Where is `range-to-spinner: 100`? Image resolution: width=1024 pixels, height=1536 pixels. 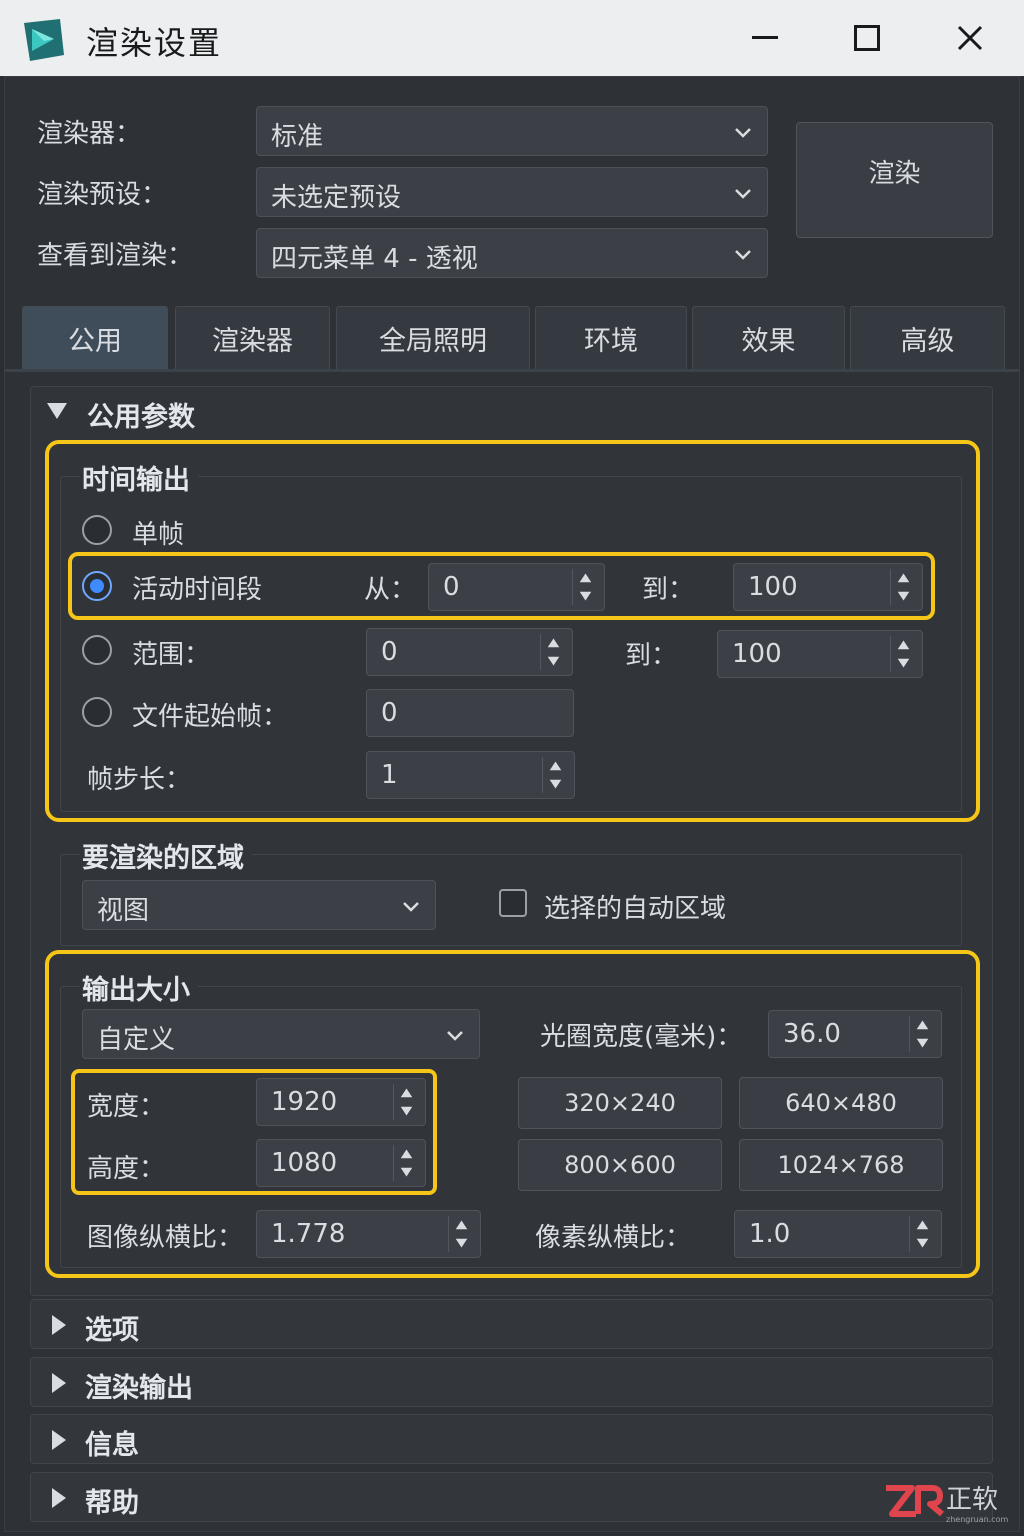 range-to-spinner: 100 is located at coordinates (820, 654).